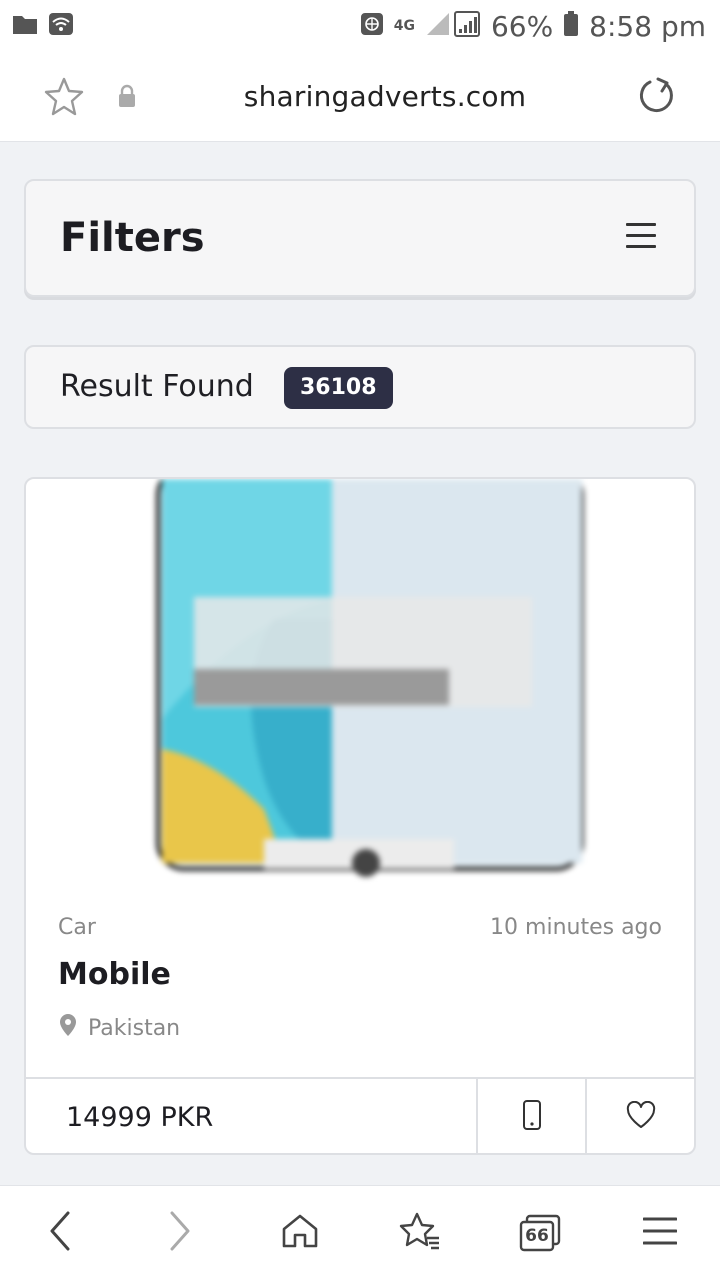 The width and height of the screenshot is (720, 1280). I want to click on bookmarks-button, so click(420, 1233).